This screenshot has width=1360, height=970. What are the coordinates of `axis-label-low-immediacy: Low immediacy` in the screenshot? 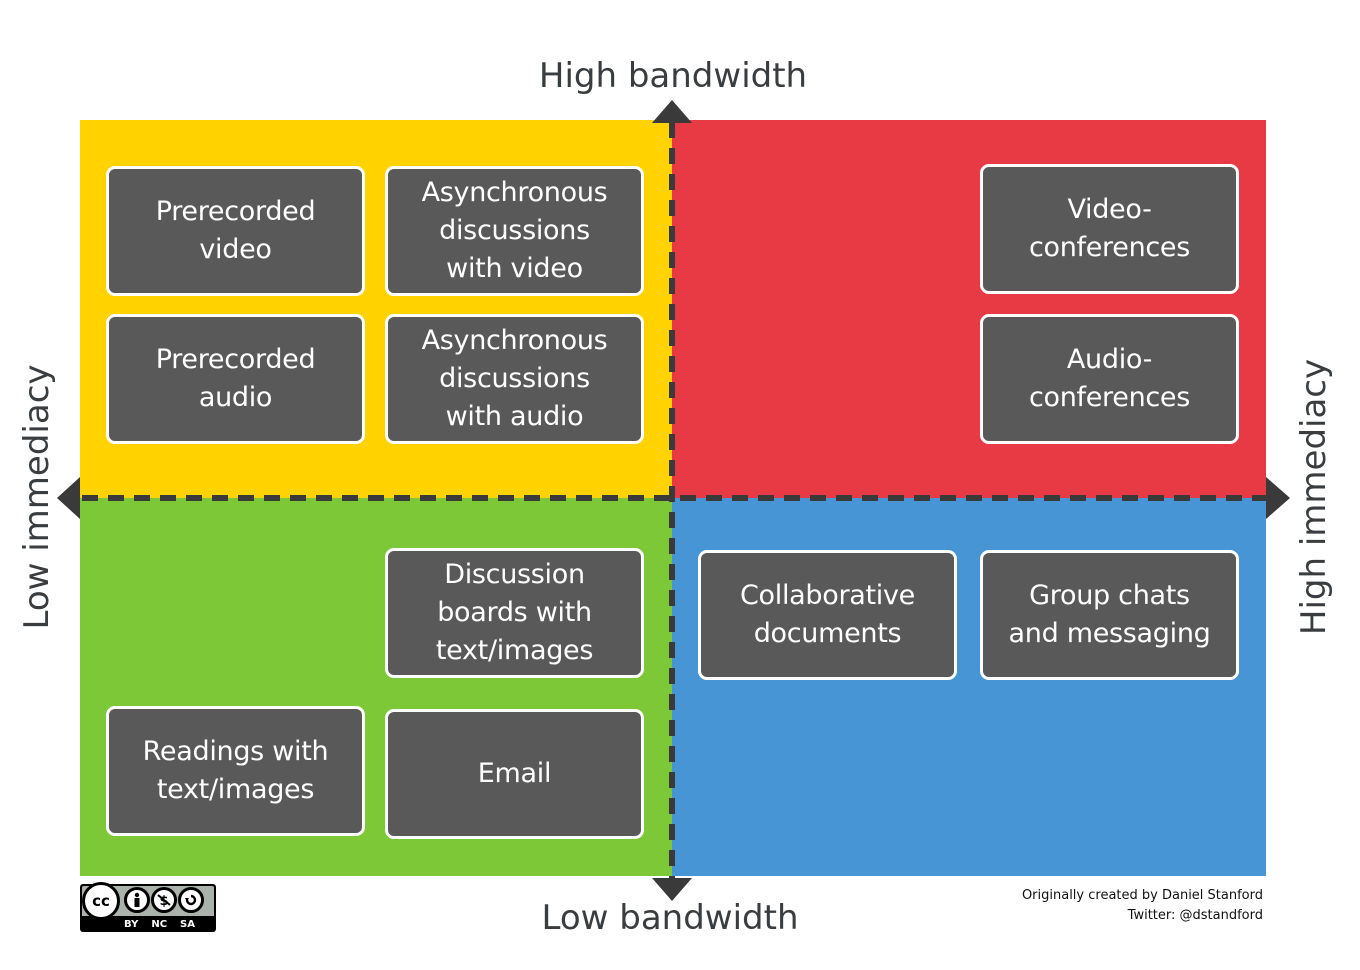 It's located at (37, 497).